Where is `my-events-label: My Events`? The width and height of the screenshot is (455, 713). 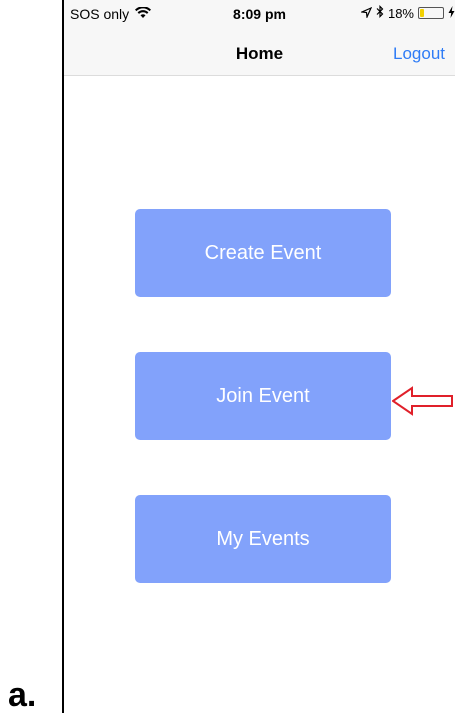 my-events-label: My Events is located at coordinates (263, 538).